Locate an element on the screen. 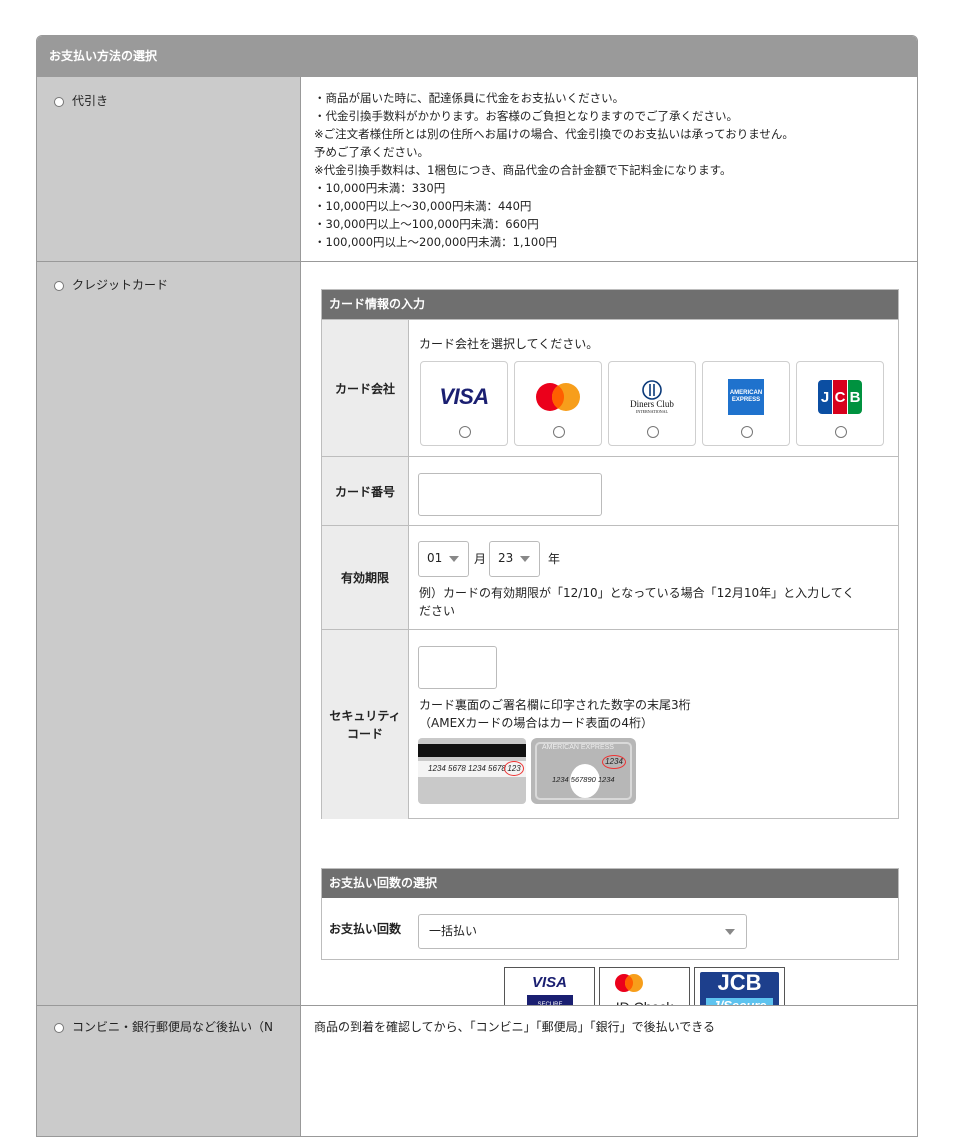  credit-label: クレジットカード is located at coordinates (120, 285).